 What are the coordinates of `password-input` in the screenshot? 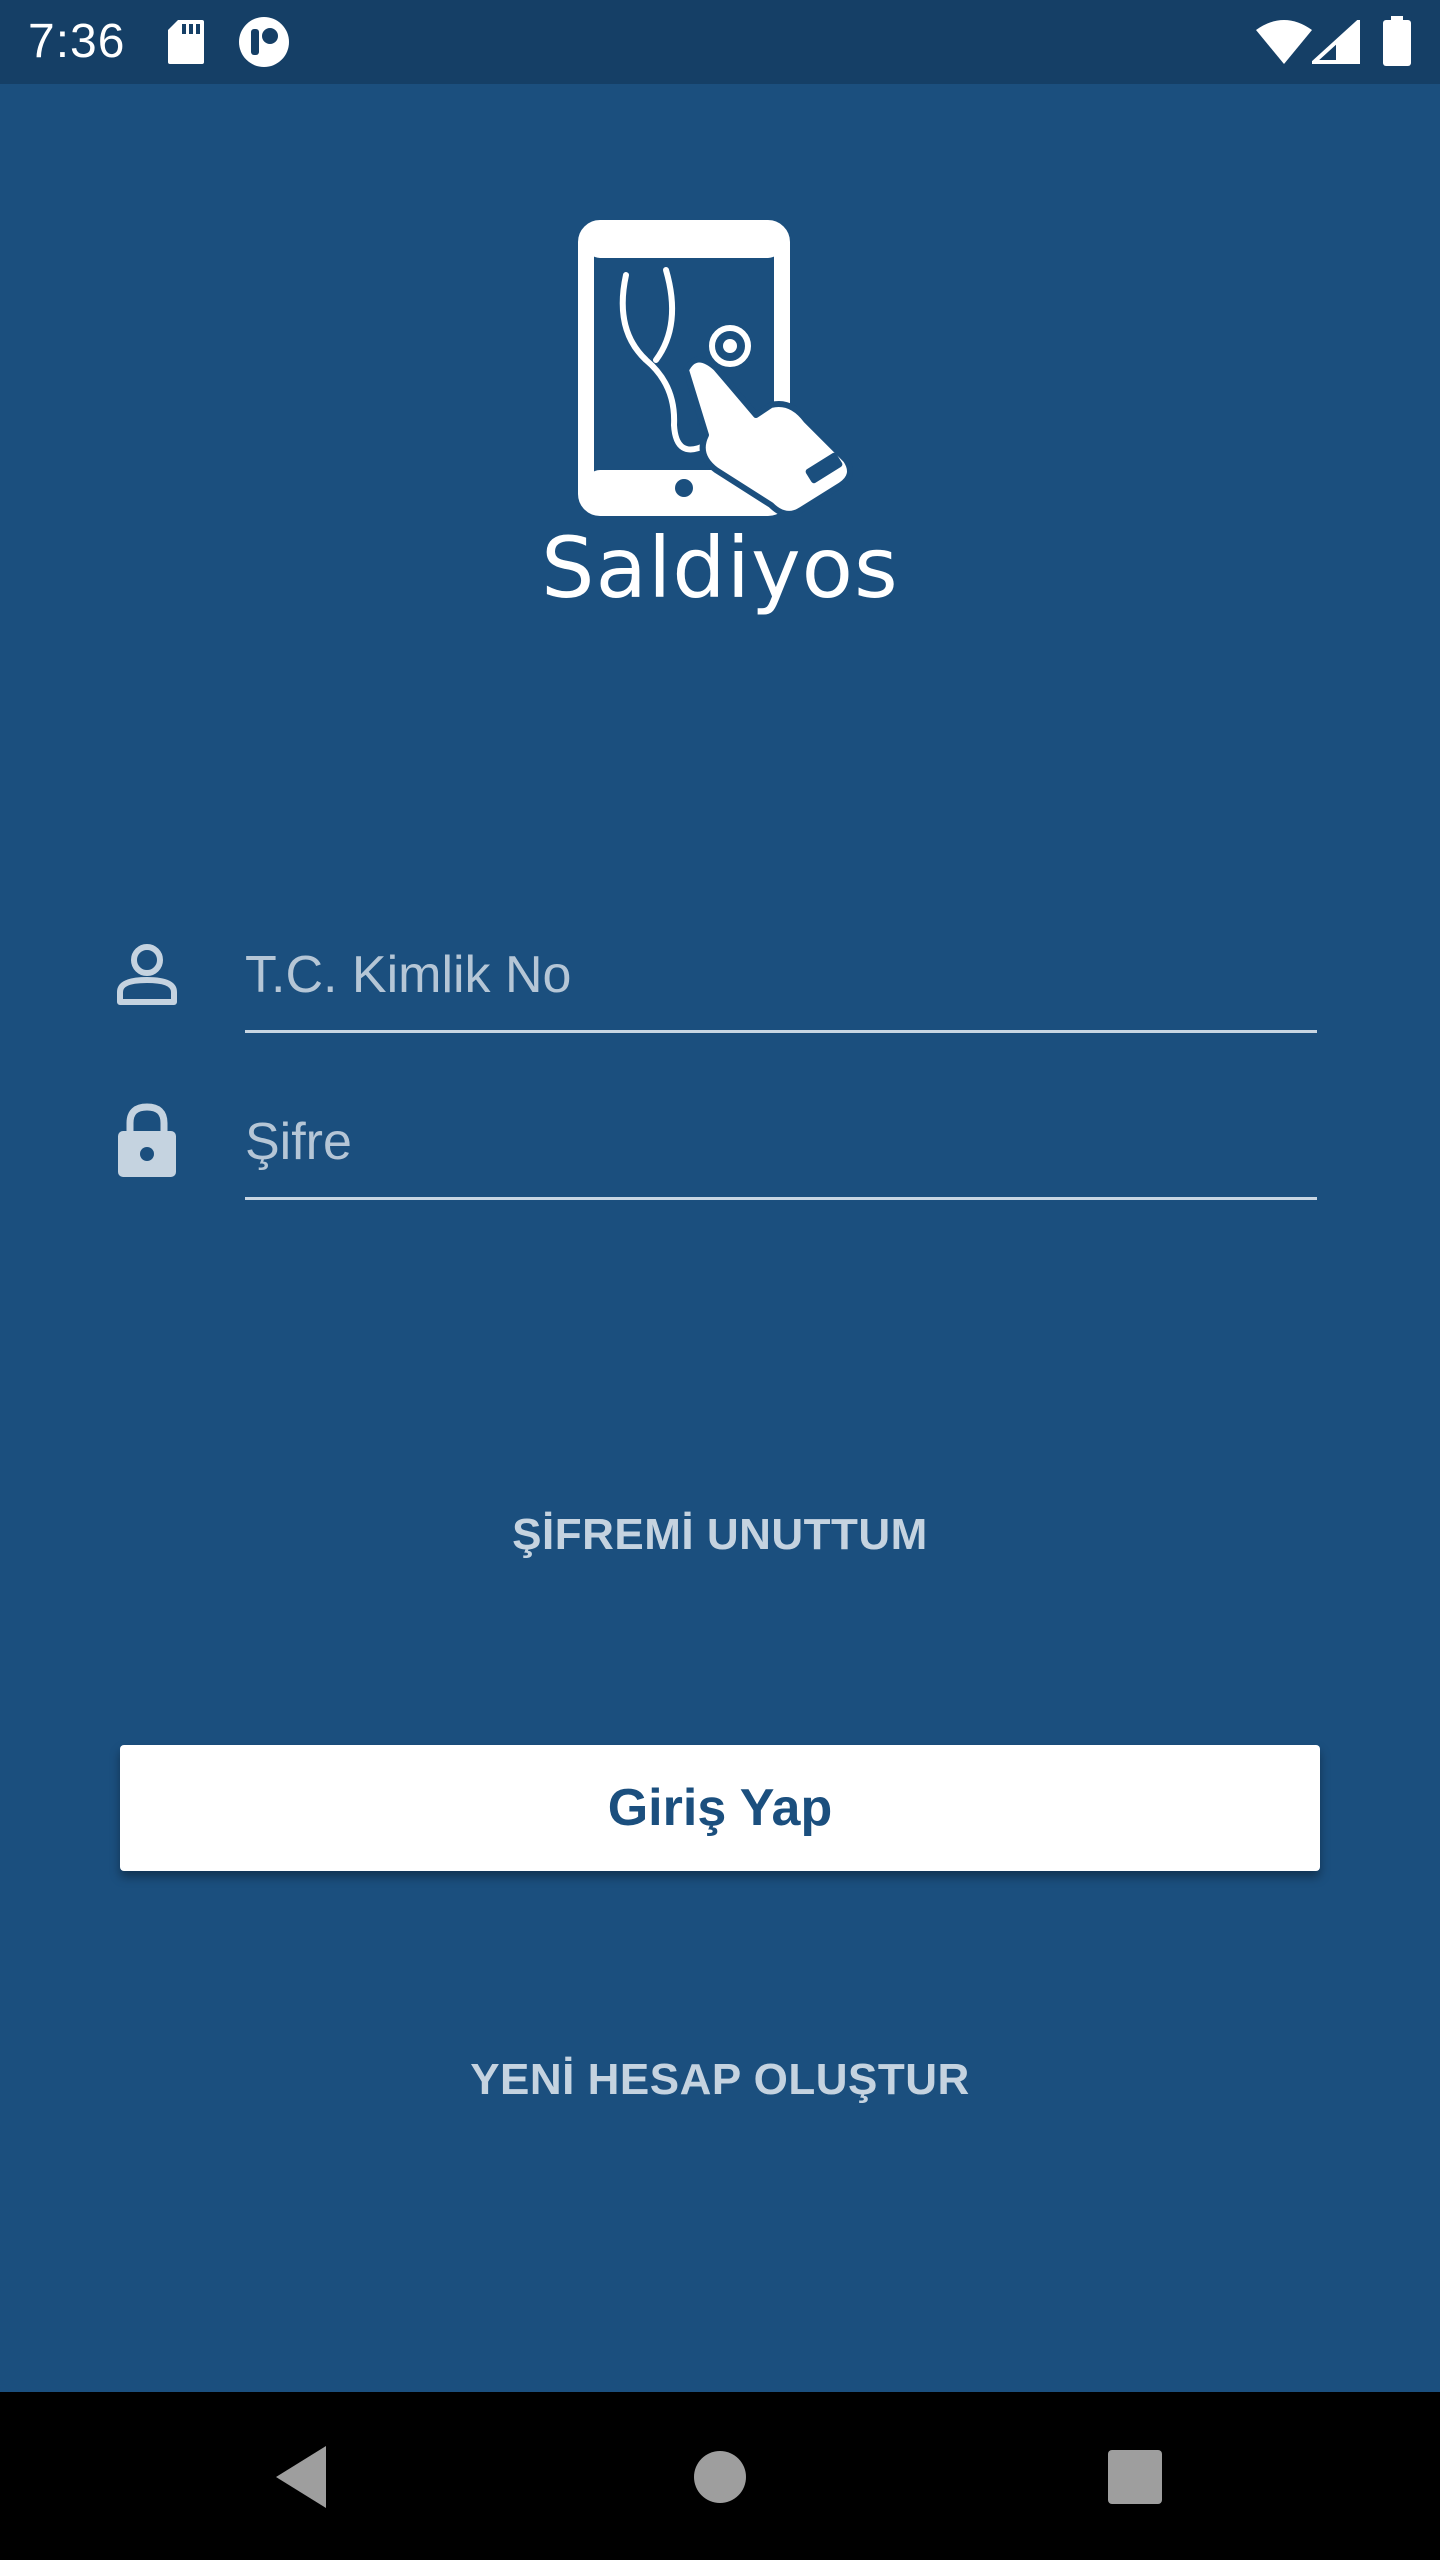 It's located at (781, 1143).